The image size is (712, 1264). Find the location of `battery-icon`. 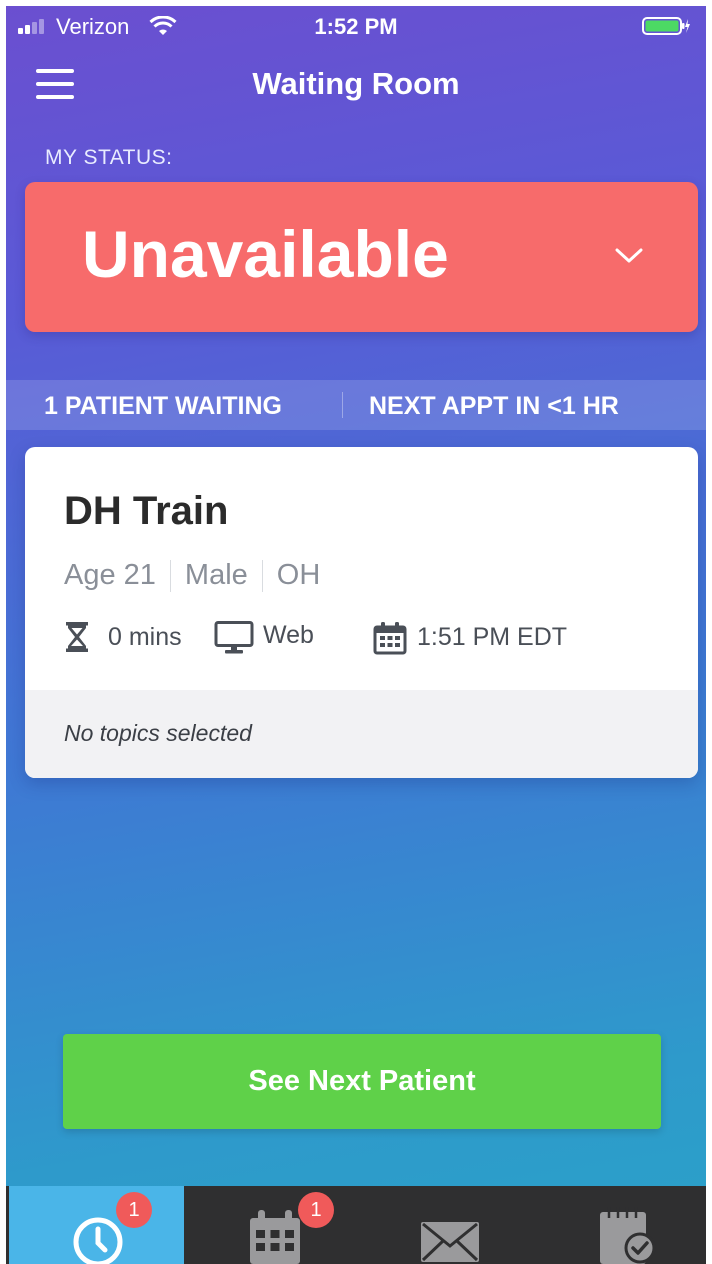

battery-icon is located at coordinates (666, 26).